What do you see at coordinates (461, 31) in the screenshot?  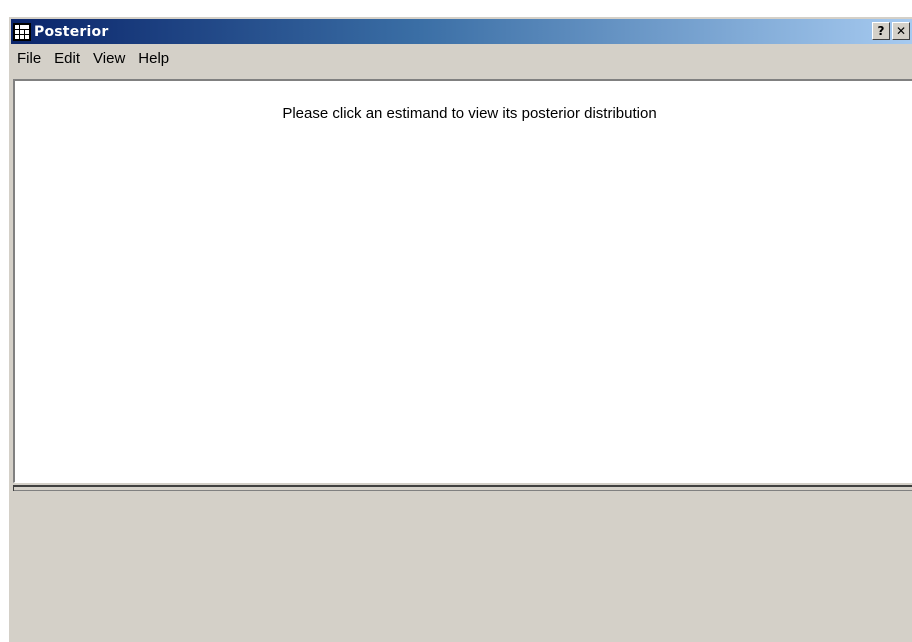 I see `title-bar: Posterior ? ✕` at bounding box center [461, 31].